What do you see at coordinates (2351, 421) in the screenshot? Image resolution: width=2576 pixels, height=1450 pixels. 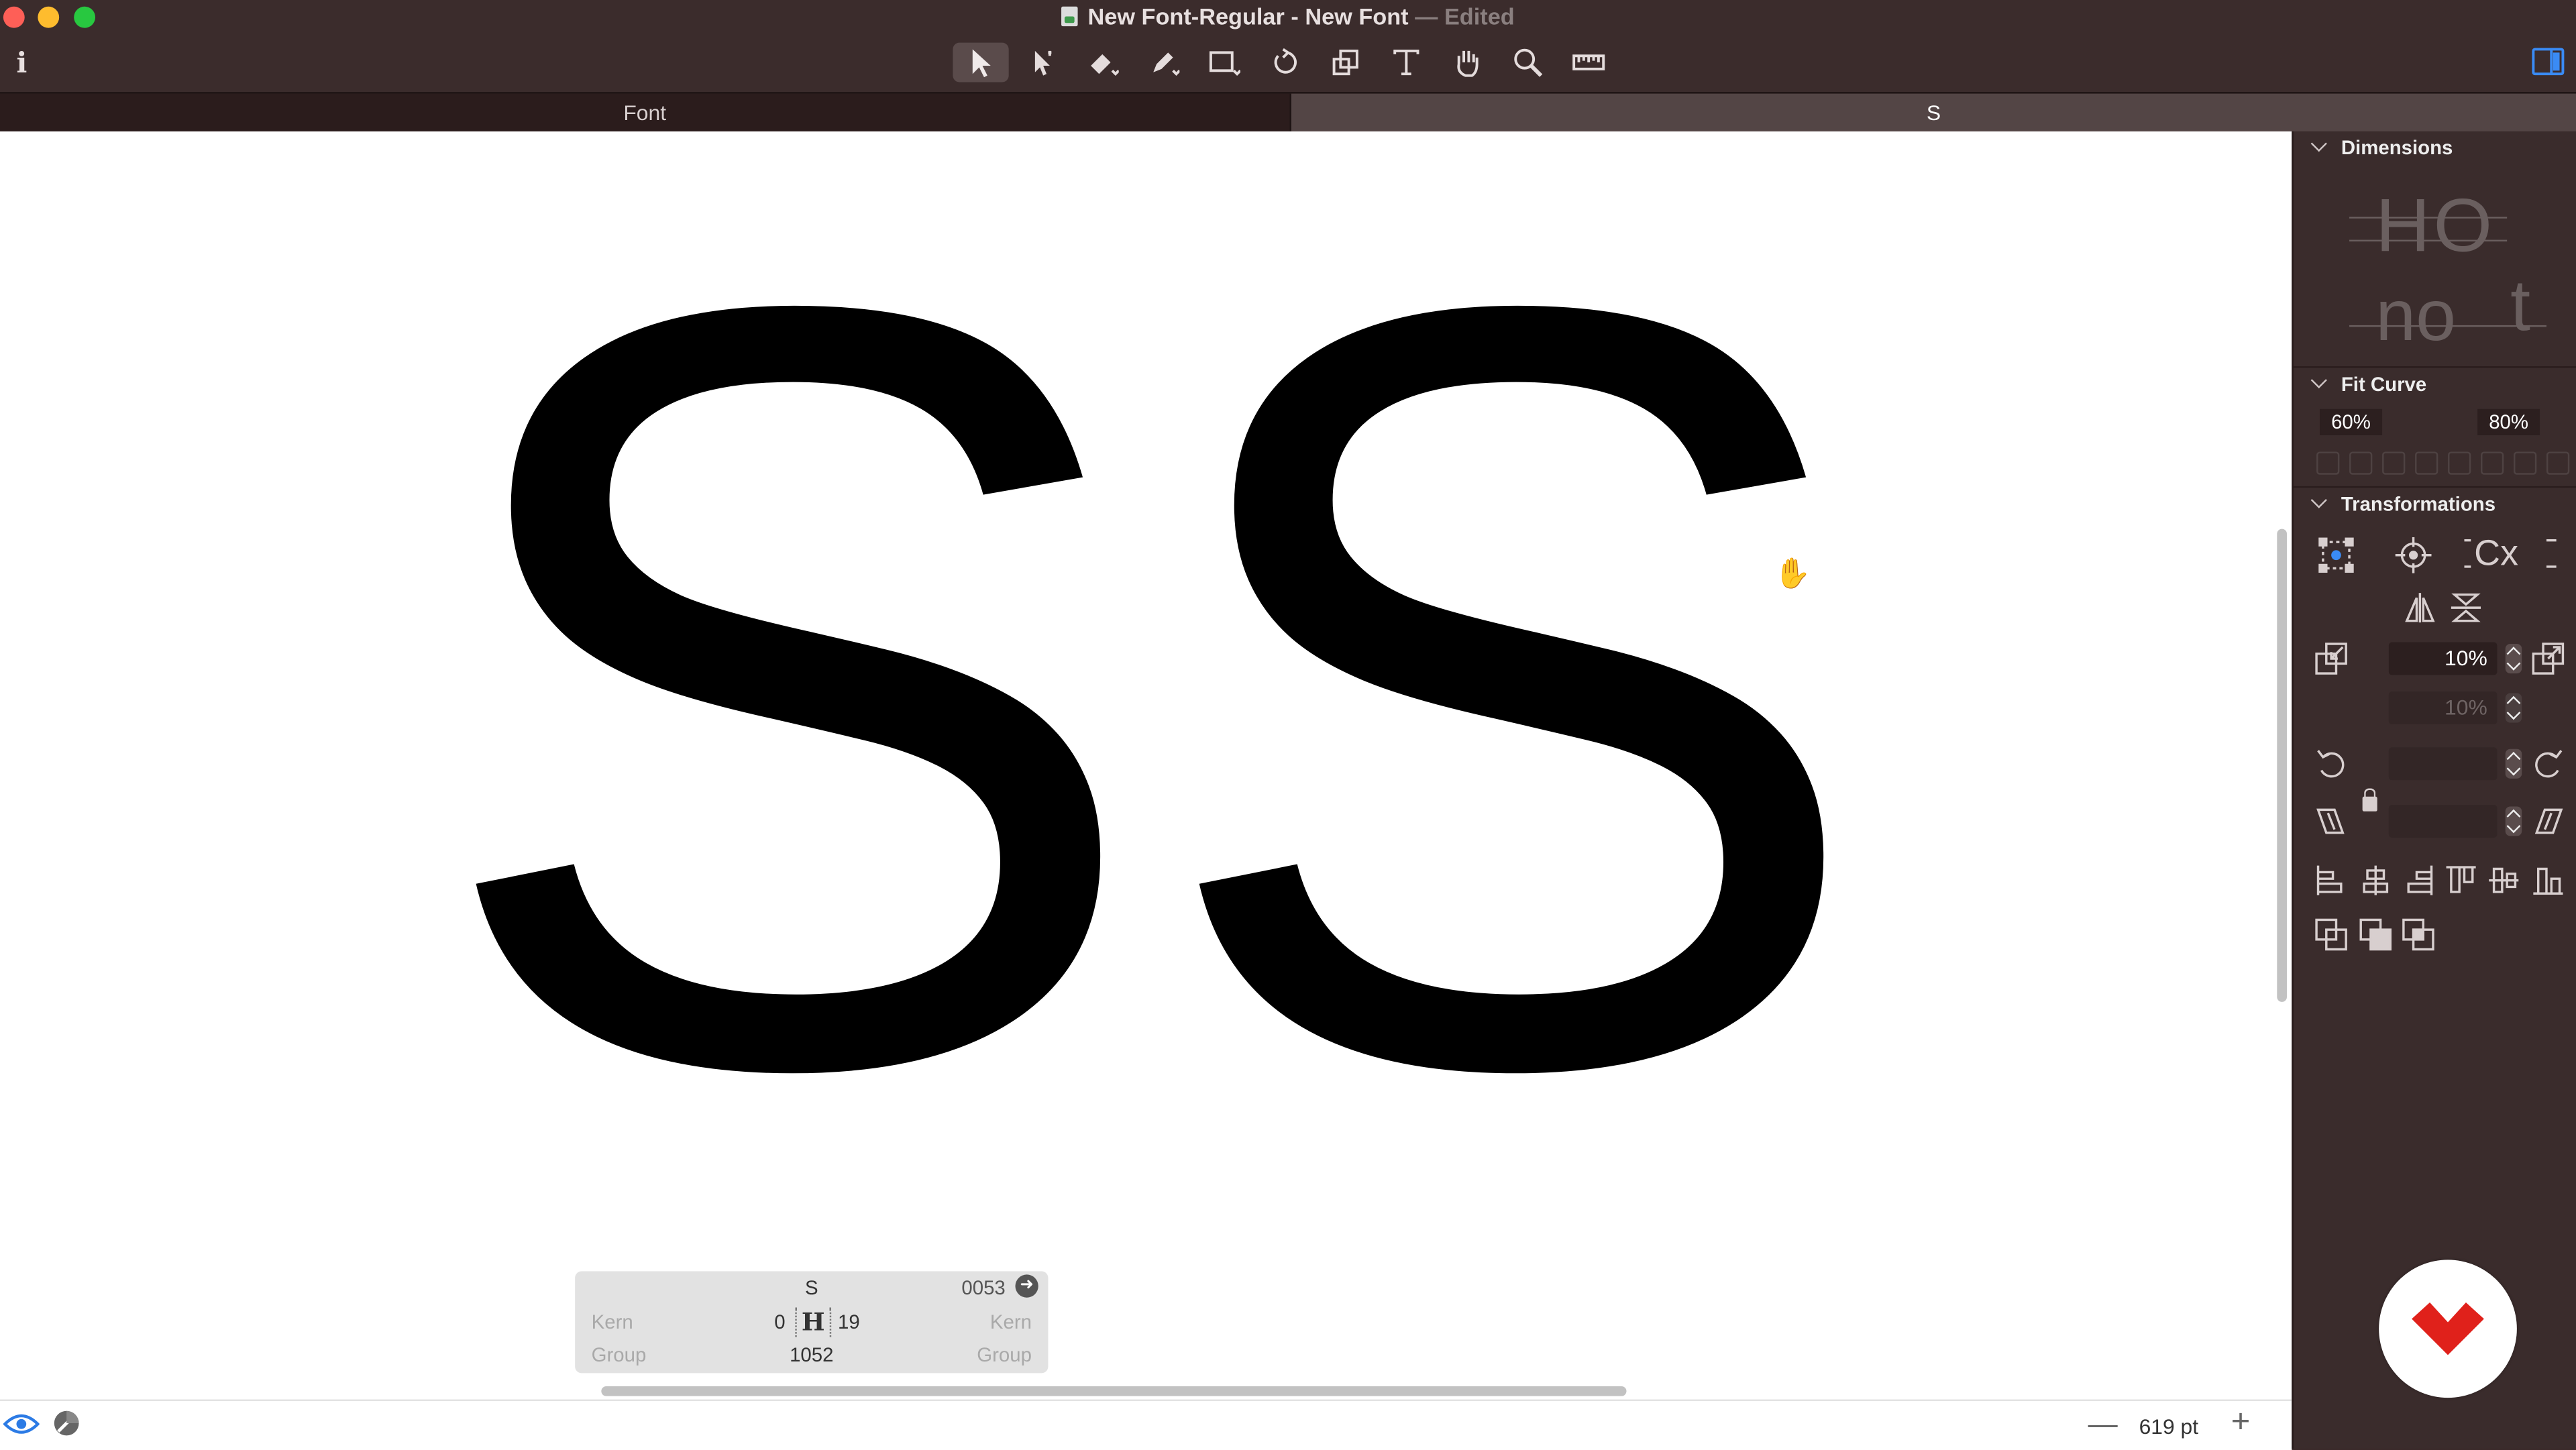 I see `fit-curve-min: 60%` at bounding box center [2351, 421].